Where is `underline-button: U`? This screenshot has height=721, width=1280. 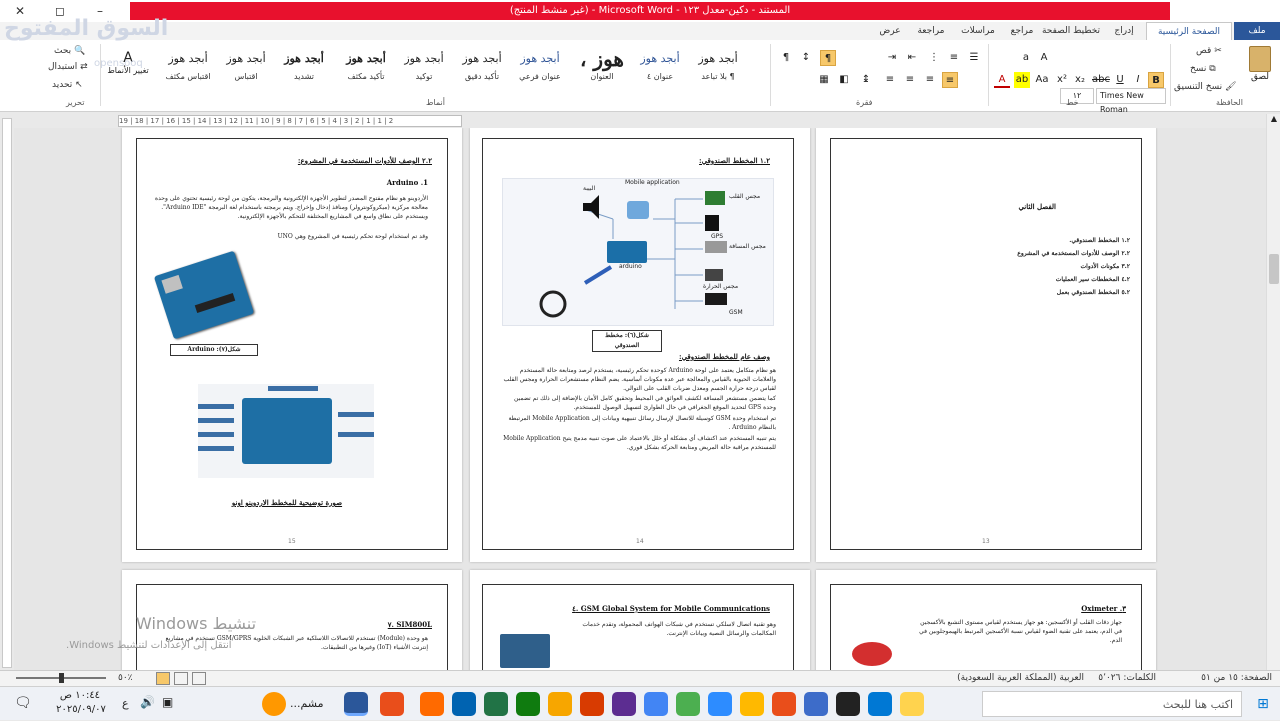 underline-button: U is located at coordinates (1120, 80).